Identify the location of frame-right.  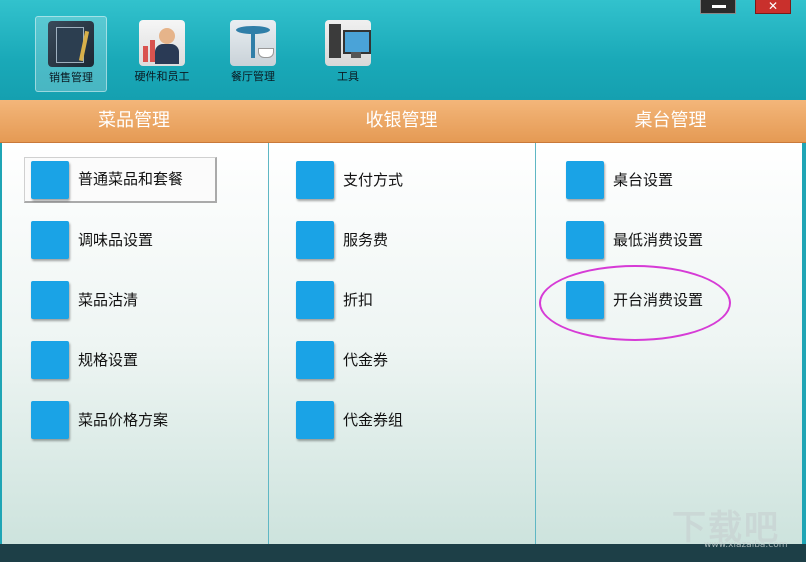
(804, 343).